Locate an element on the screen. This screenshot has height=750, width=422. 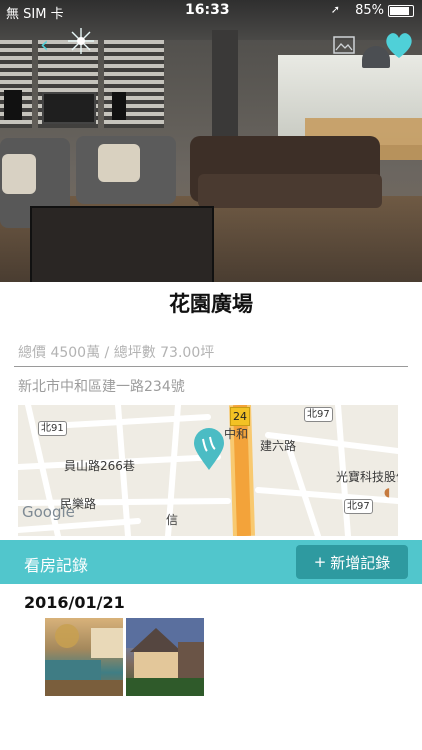
road-badge: 北91 is located at coordinates (52, 428).